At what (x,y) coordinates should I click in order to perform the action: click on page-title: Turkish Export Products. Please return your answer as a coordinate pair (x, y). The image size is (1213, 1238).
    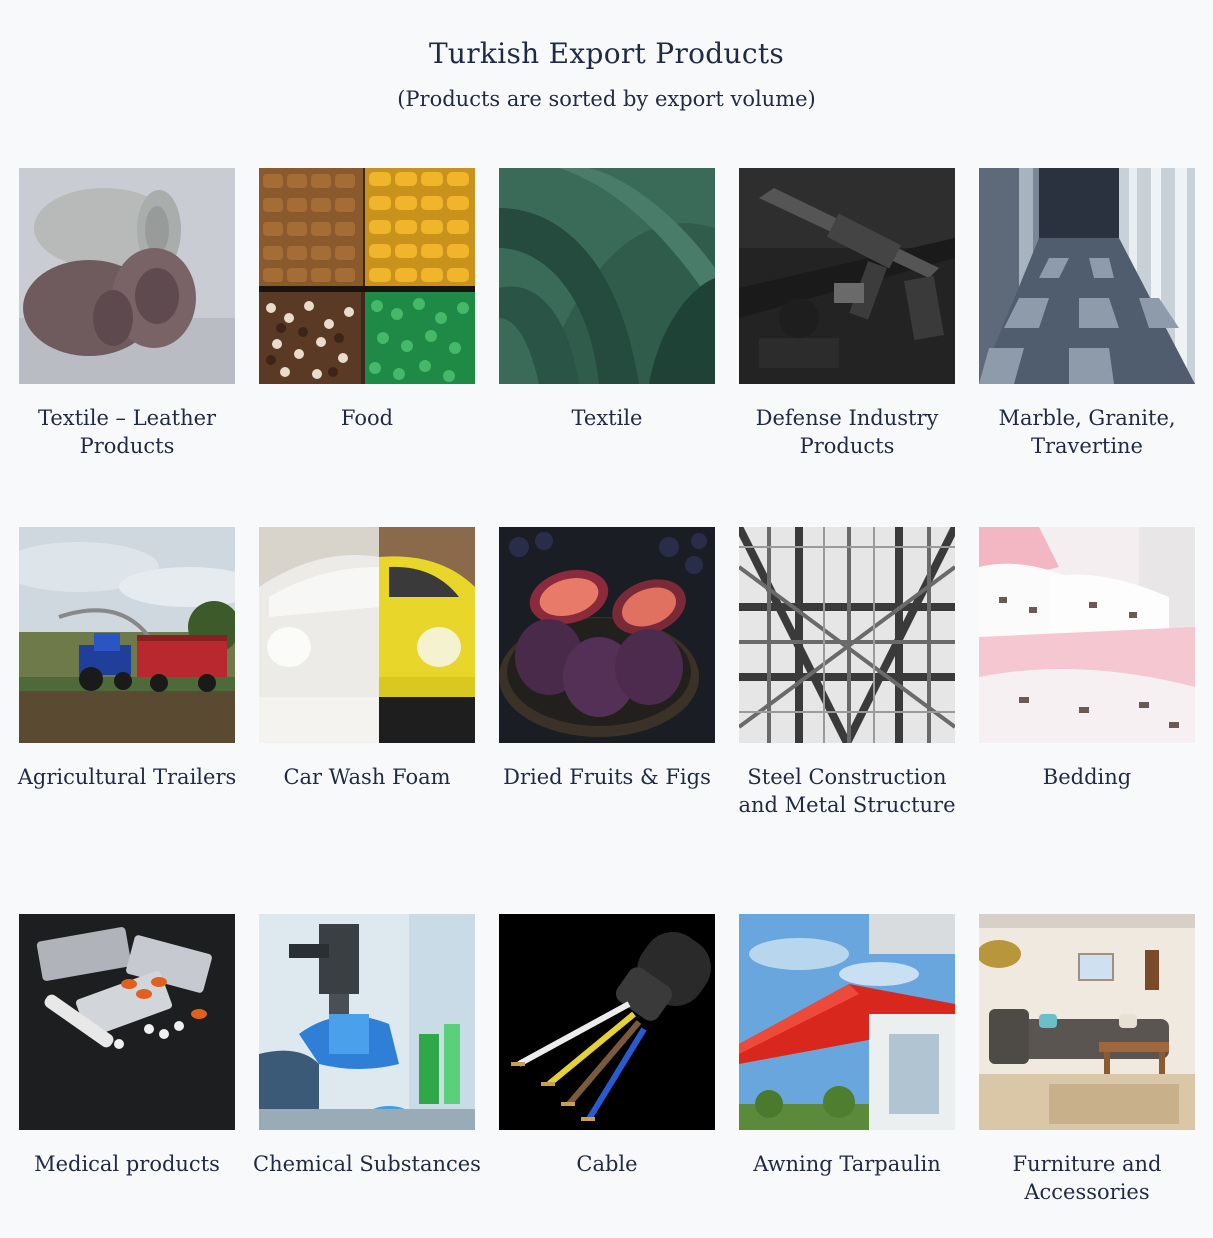
    Looking at the image, I should click on (606, 53).